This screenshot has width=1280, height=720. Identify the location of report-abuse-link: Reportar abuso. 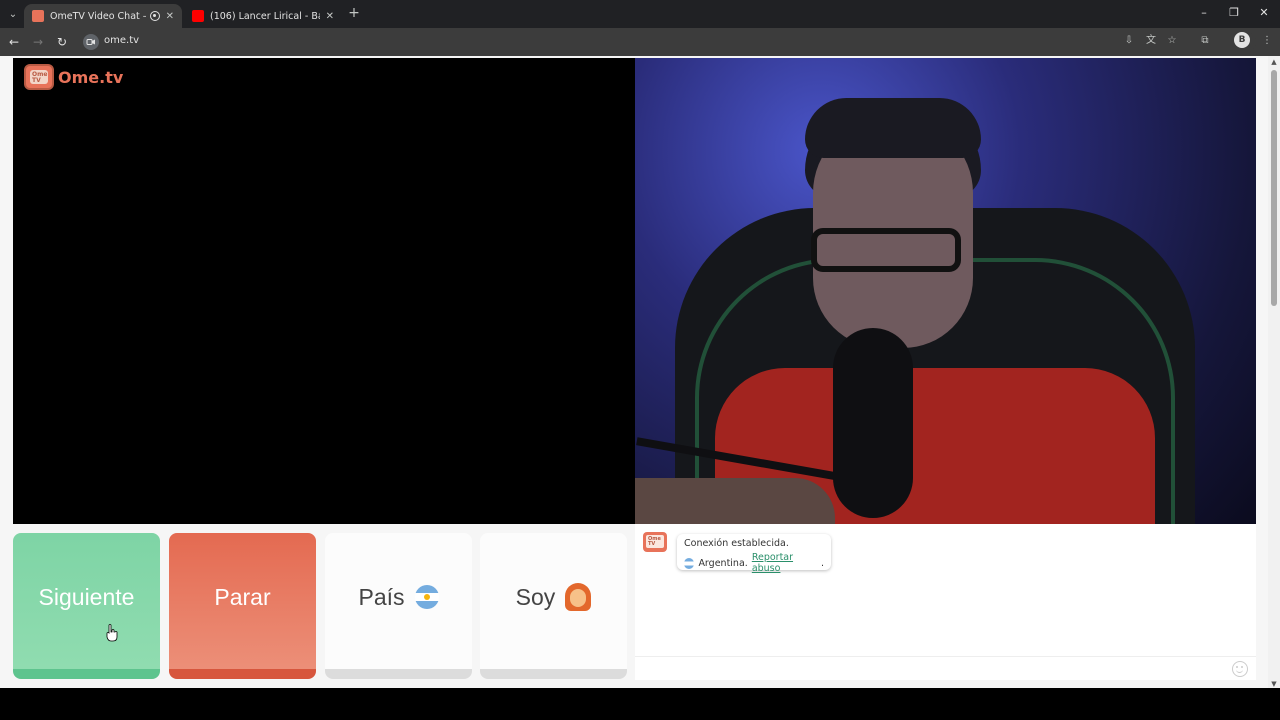
(786, 563).